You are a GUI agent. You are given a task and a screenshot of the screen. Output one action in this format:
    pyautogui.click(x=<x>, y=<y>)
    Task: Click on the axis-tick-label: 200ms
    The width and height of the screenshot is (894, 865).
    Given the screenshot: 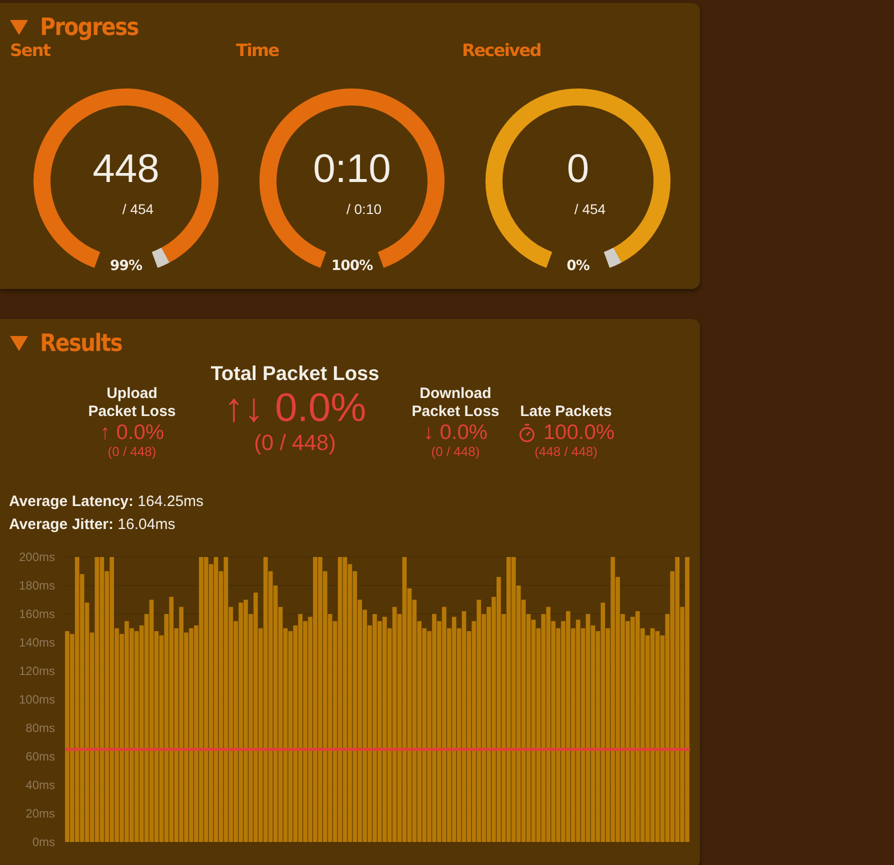 What is the action you would take?
    pyautogui.click(x=36, y=557)
    